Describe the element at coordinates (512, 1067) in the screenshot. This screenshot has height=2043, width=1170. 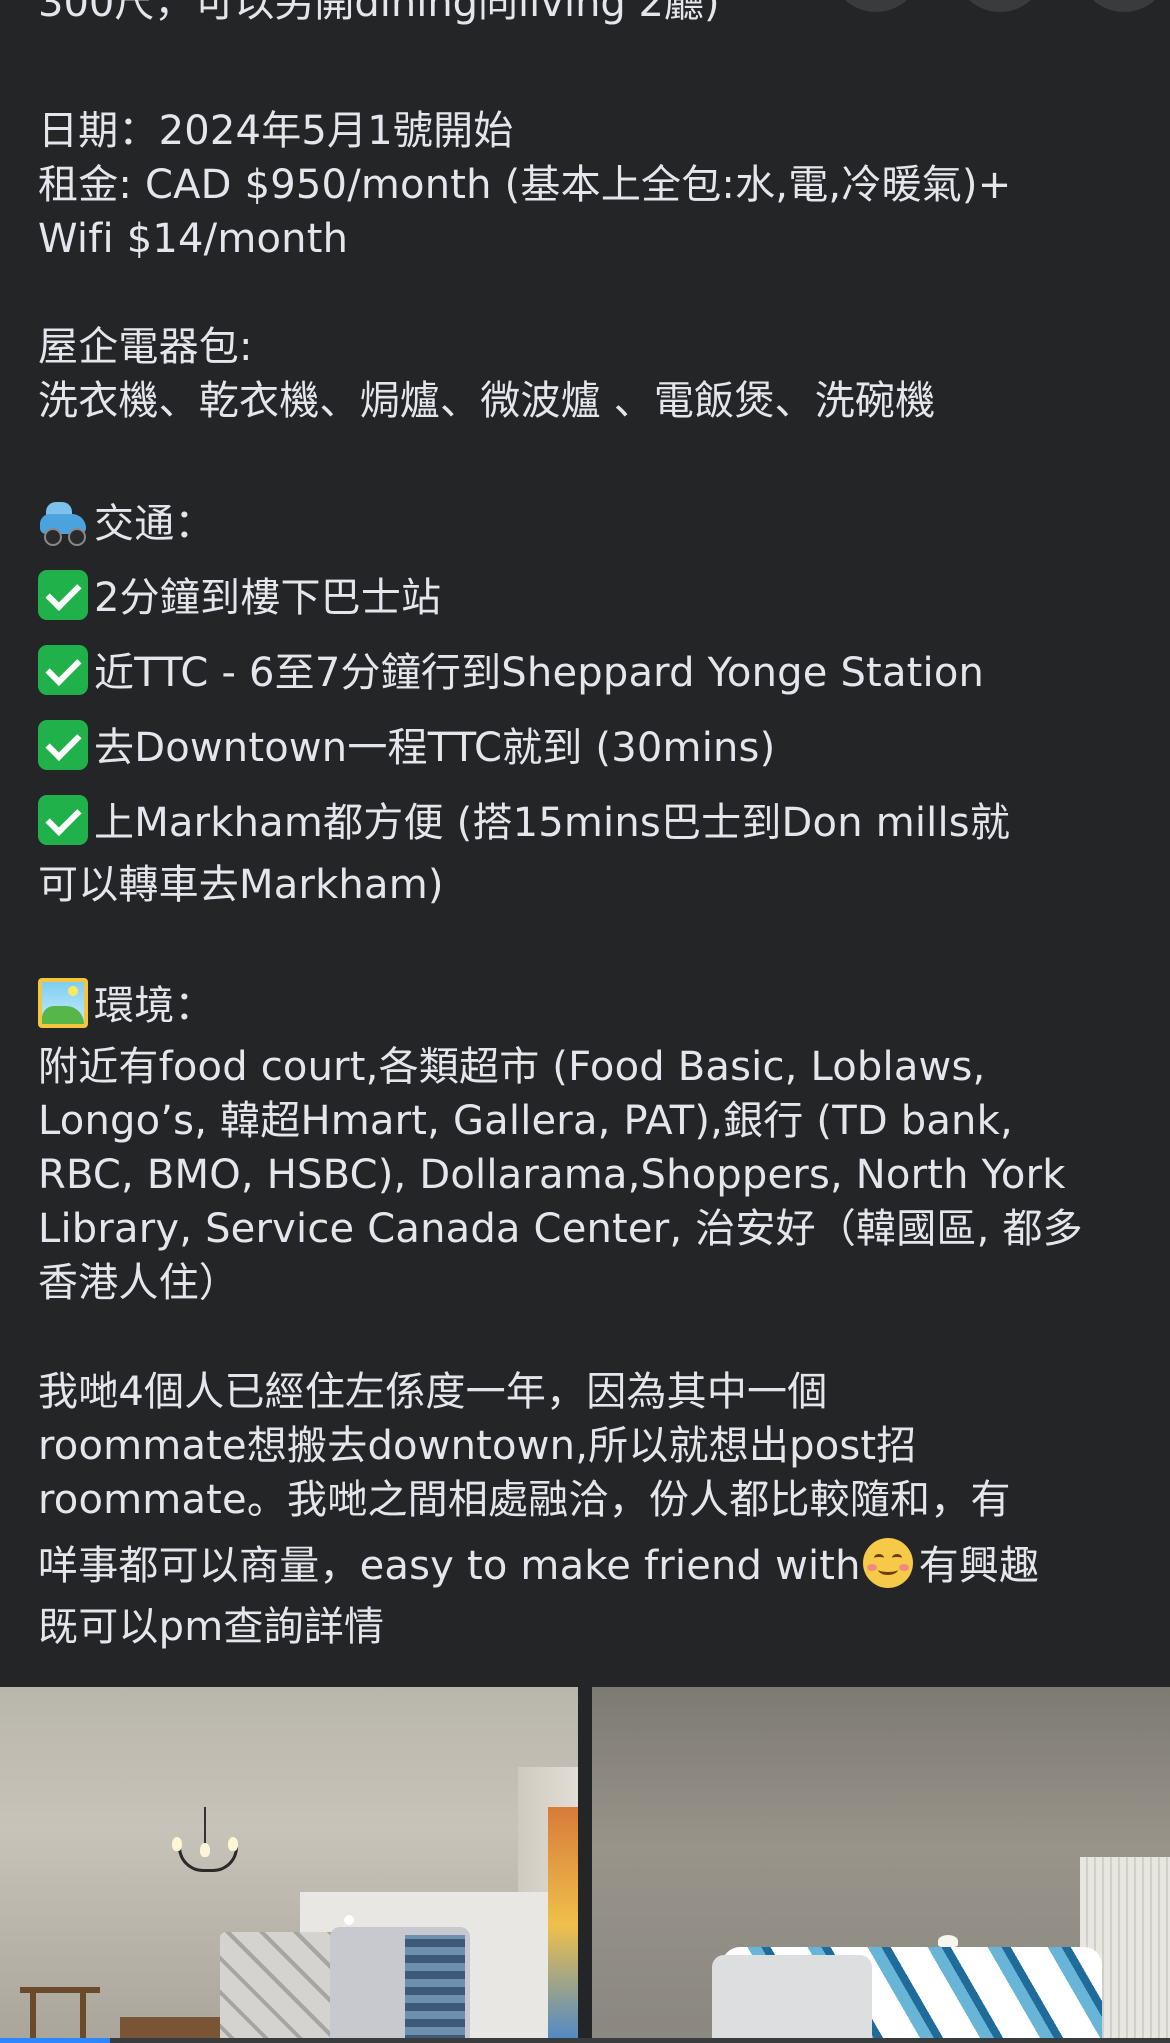
I see `environment-line: 附近有food court,各類超市 (Food Basic, Loblaws,` at that location.